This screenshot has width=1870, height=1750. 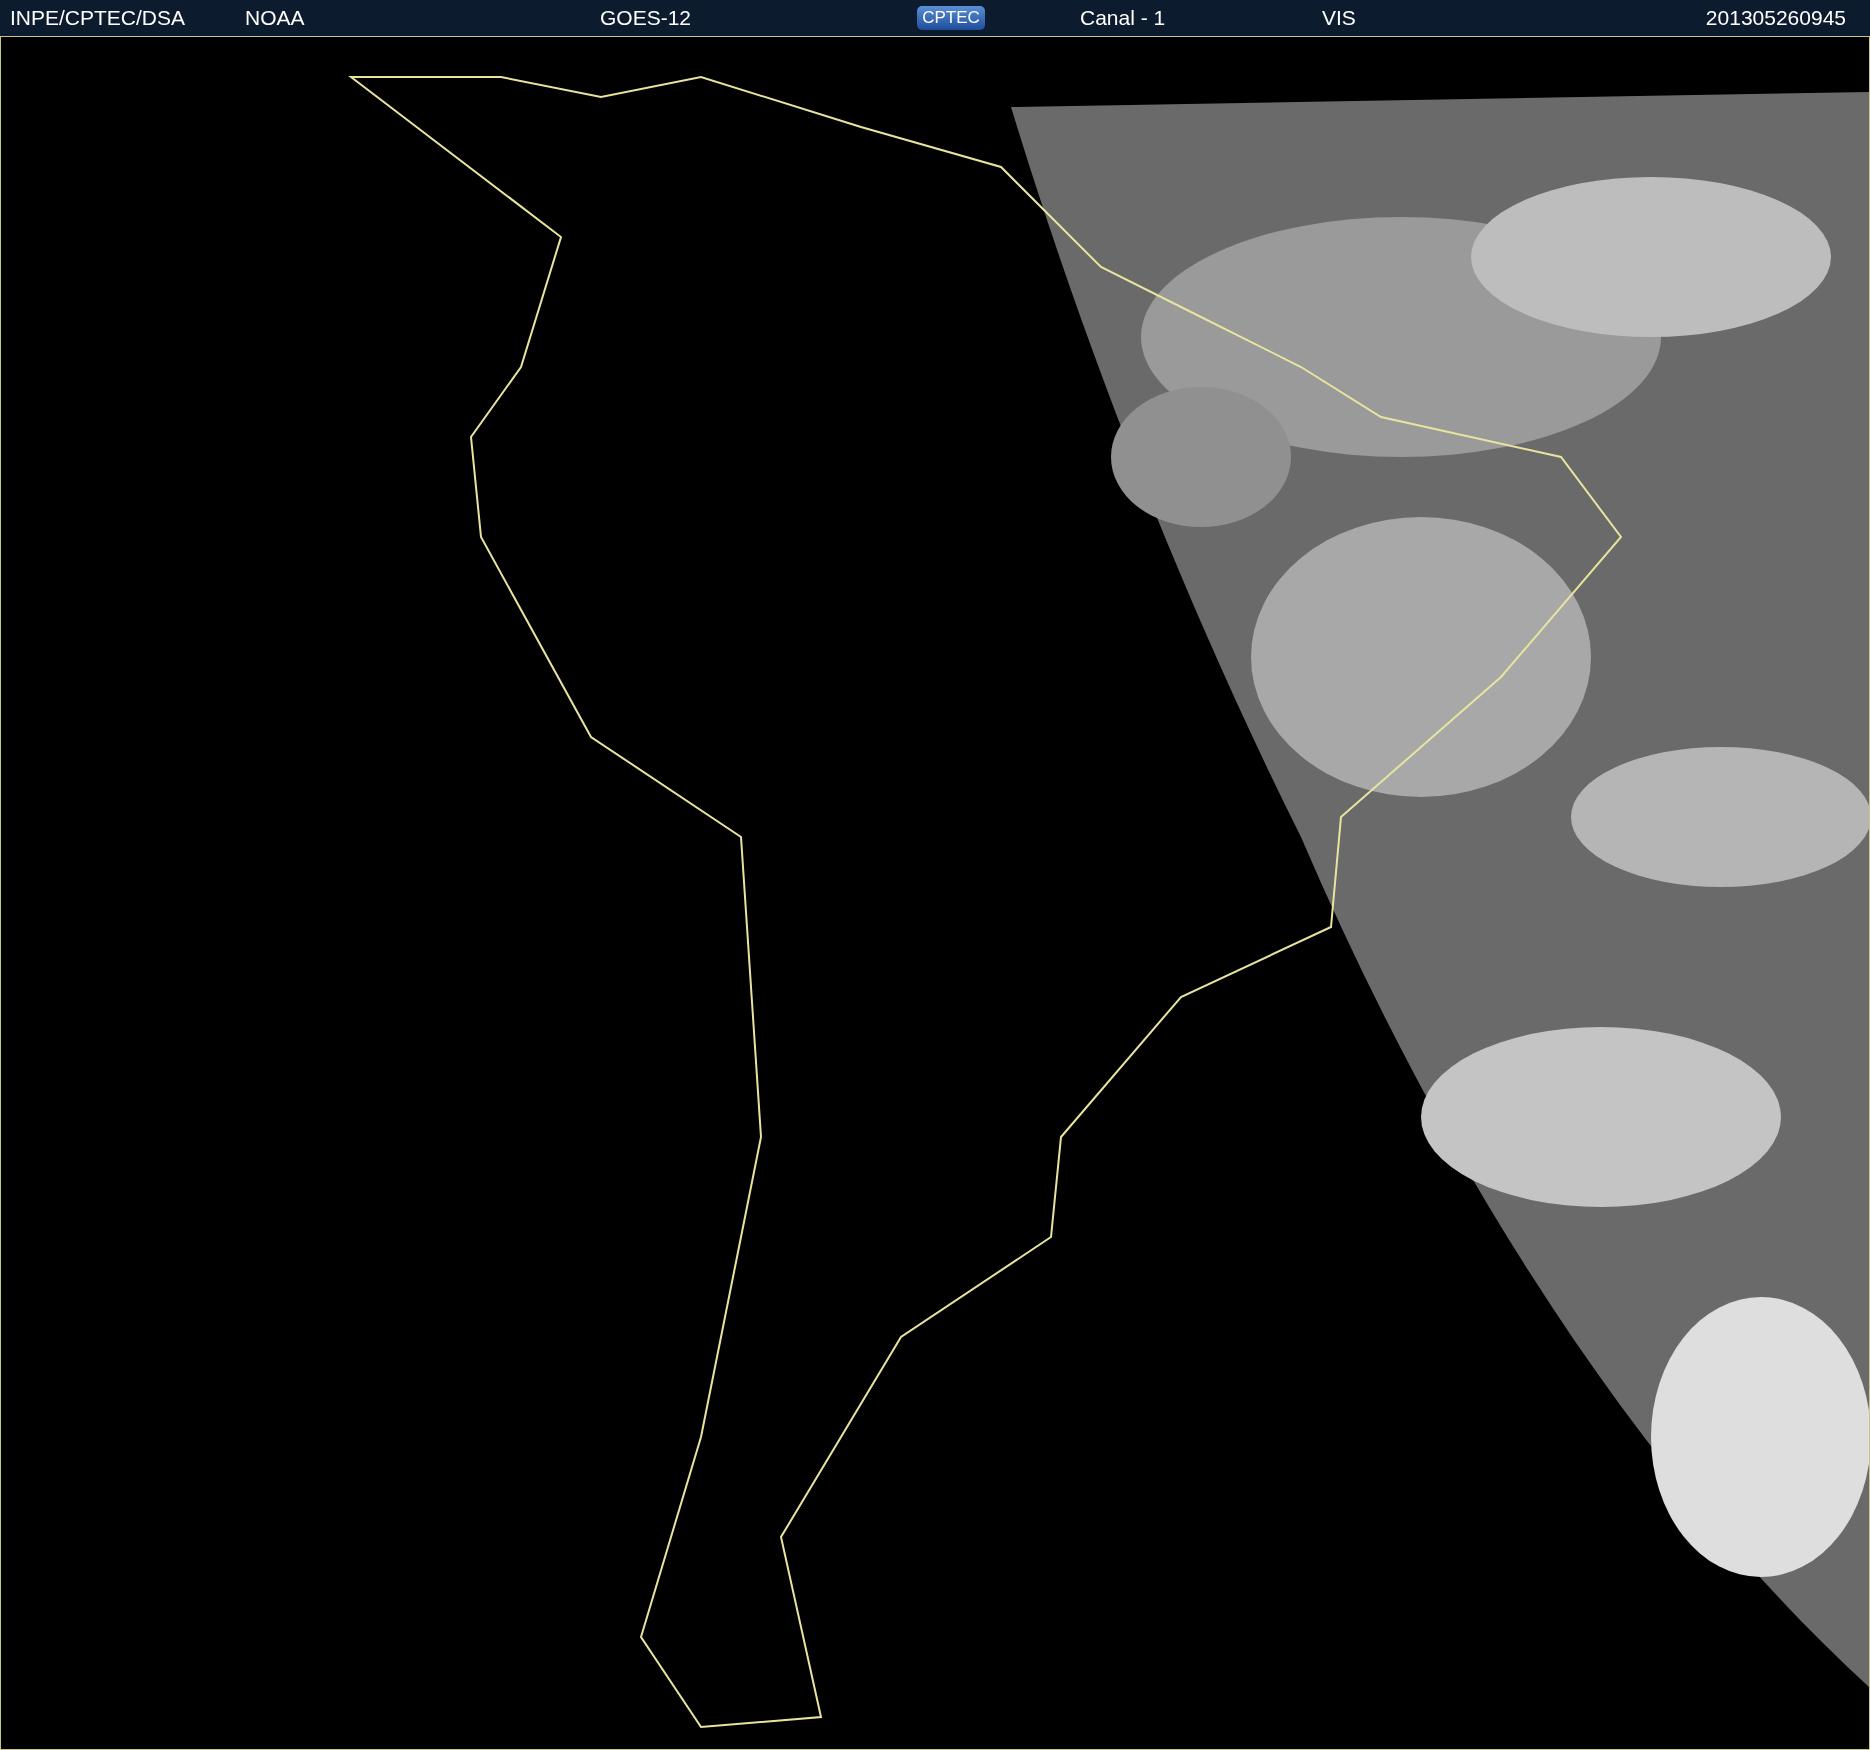 I want to click on agency-label: NOAA, so click(x=275, y=18).